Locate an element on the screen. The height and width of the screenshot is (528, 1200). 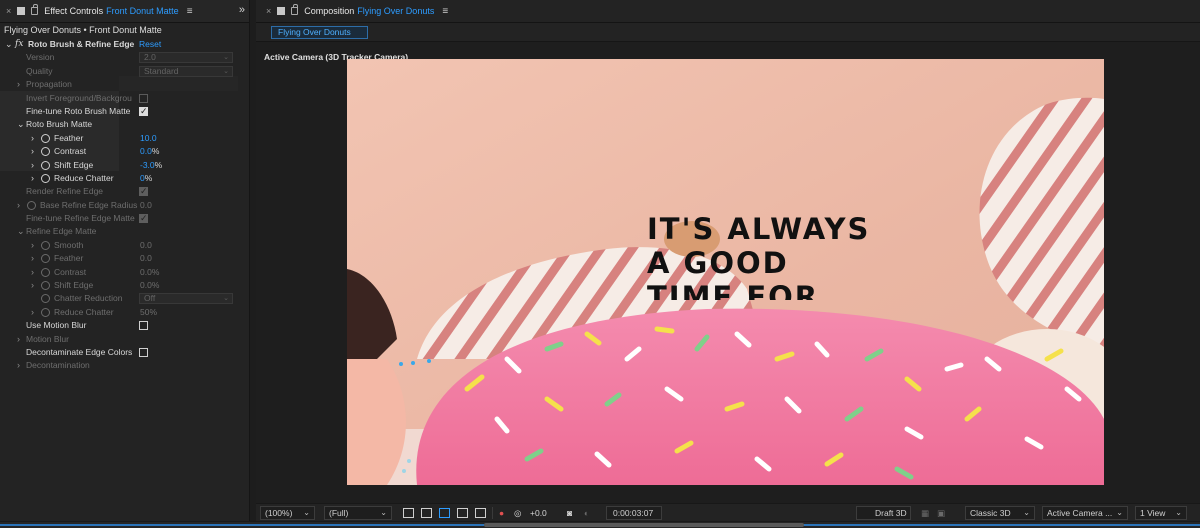
quality-row: Quality Standard ⌄ is located at coordinates (124, 71).